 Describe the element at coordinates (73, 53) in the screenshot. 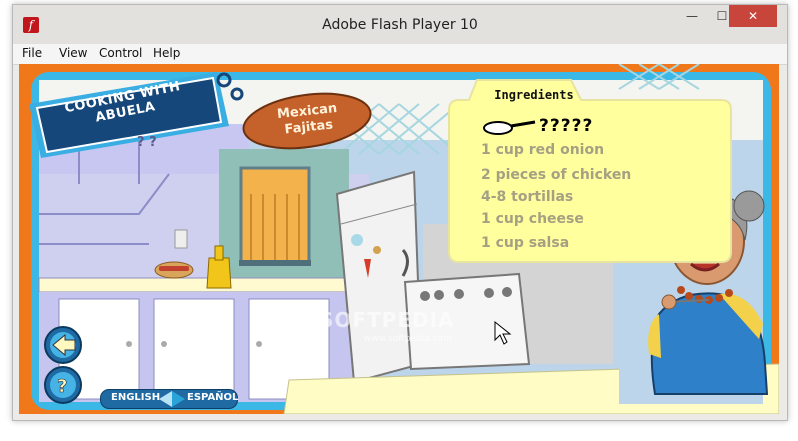

I see `menu-view: View` at that location.